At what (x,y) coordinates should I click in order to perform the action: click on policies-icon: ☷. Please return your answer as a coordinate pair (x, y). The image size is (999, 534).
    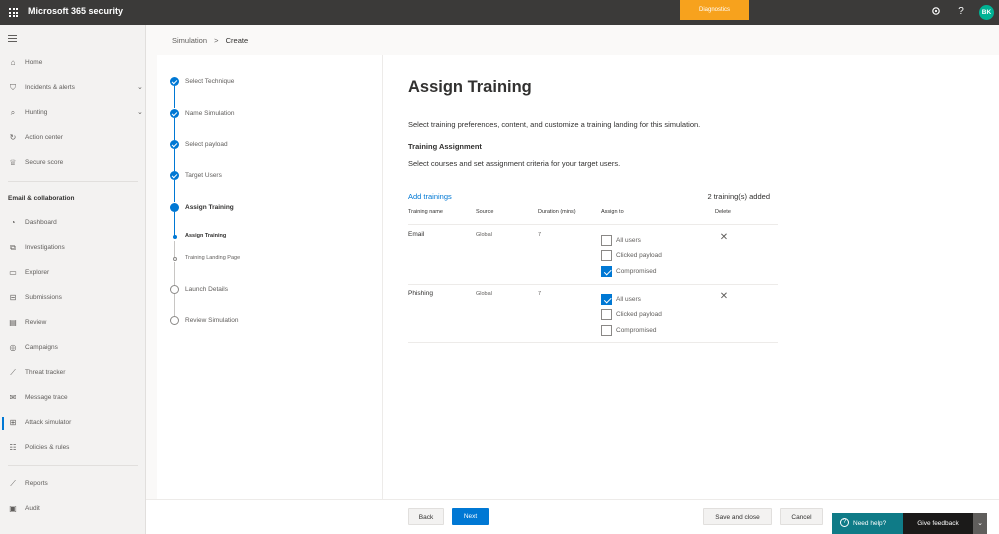
    Looking at the image, I should click on (13, 447).